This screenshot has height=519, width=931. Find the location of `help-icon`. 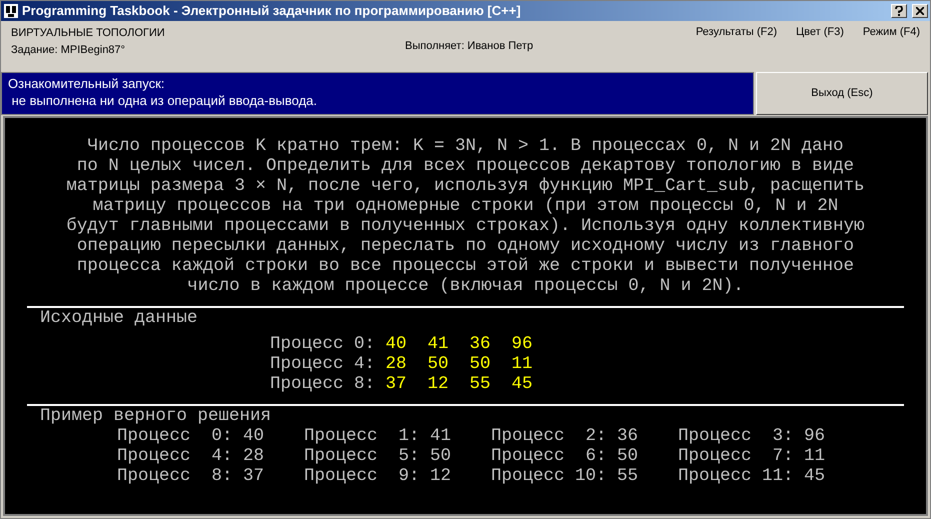

help-icon is located at coordinates (899, 11).